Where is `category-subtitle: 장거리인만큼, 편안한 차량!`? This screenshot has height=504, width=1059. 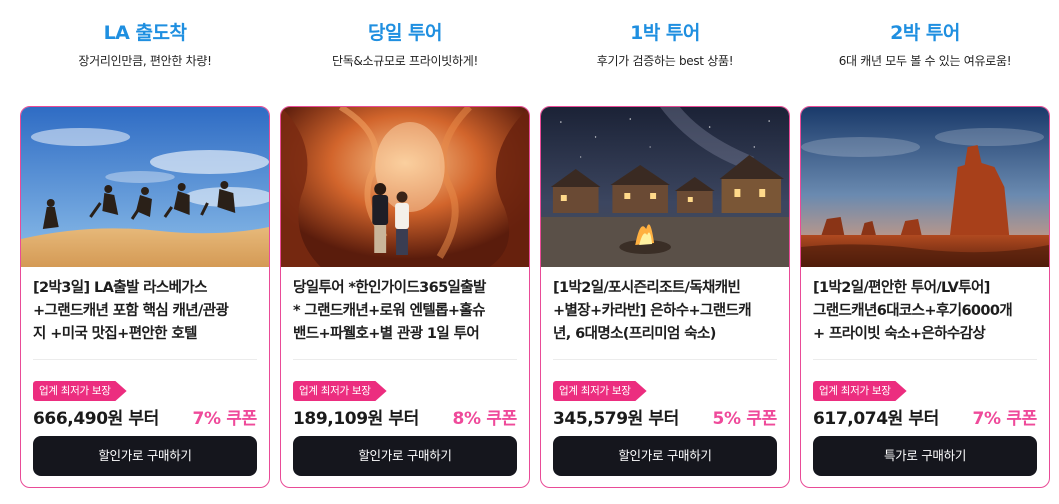
category-subtitle: 장거리인만큼, 편안한 차량! is located at coordinates (145, 61).